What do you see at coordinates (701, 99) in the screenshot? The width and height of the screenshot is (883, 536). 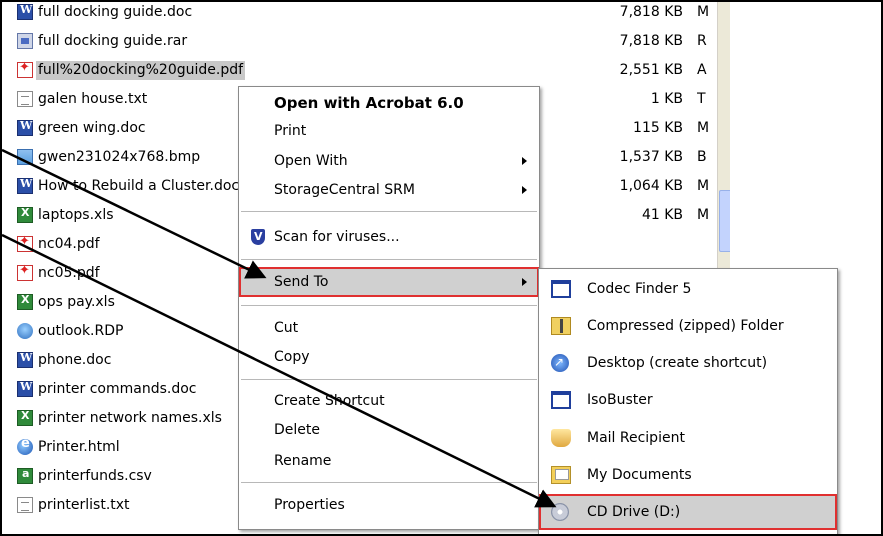 I see `file-type: T` at bounding box center [701, 99].